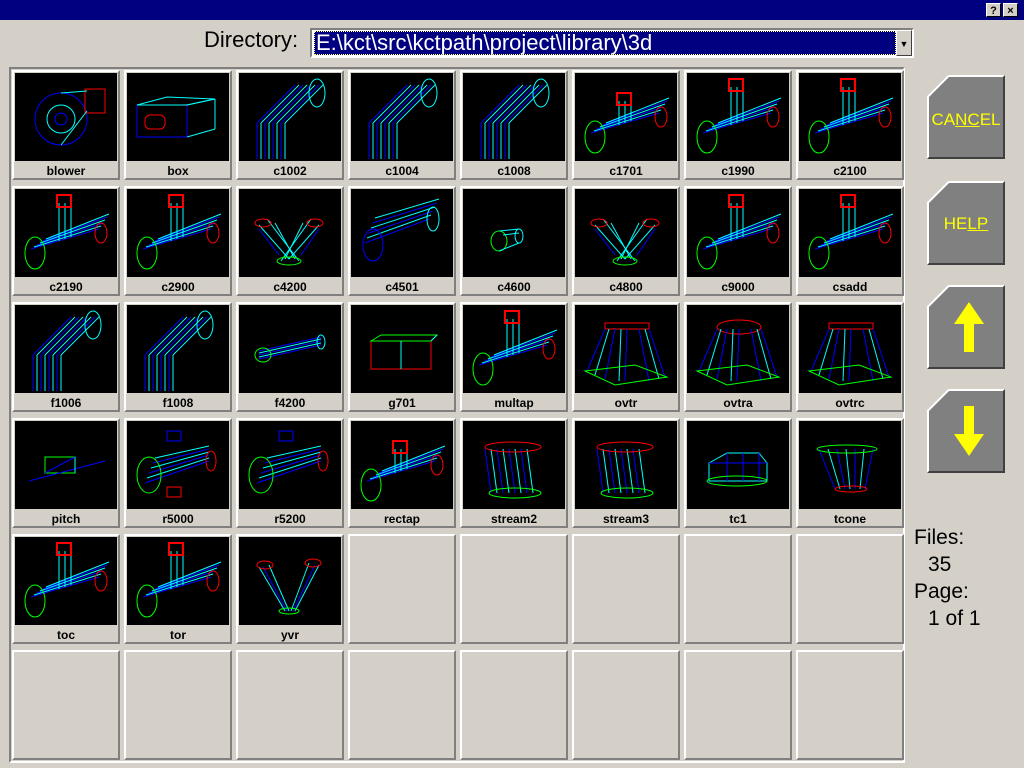 The image size is (1024, 768). I want to click on file-name: c1004, so click(402, 171).